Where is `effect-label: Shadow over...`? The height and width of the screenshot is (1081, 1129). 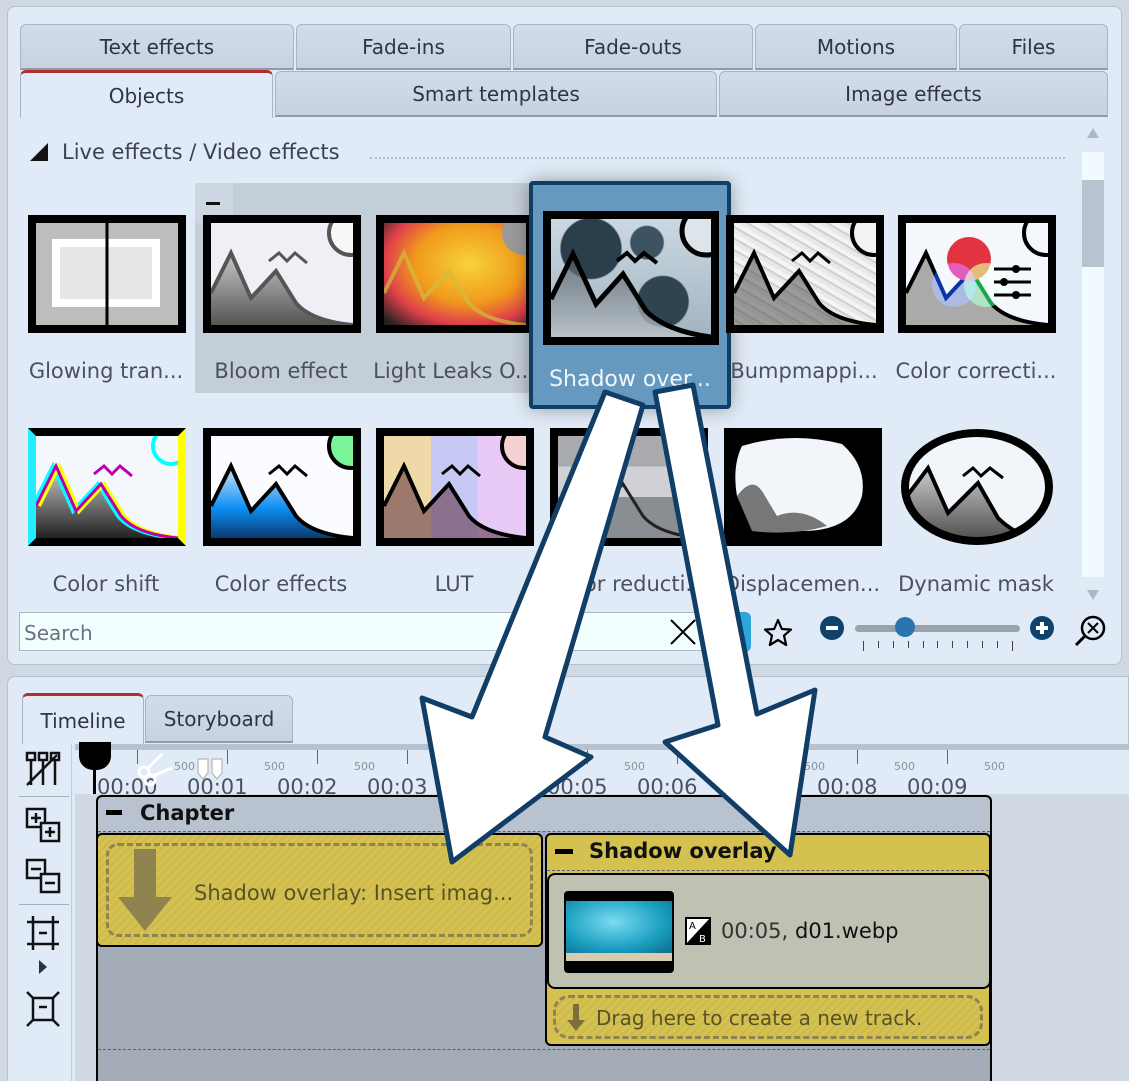
effect-label: Shadow over... is located at coordinates (630, 379).